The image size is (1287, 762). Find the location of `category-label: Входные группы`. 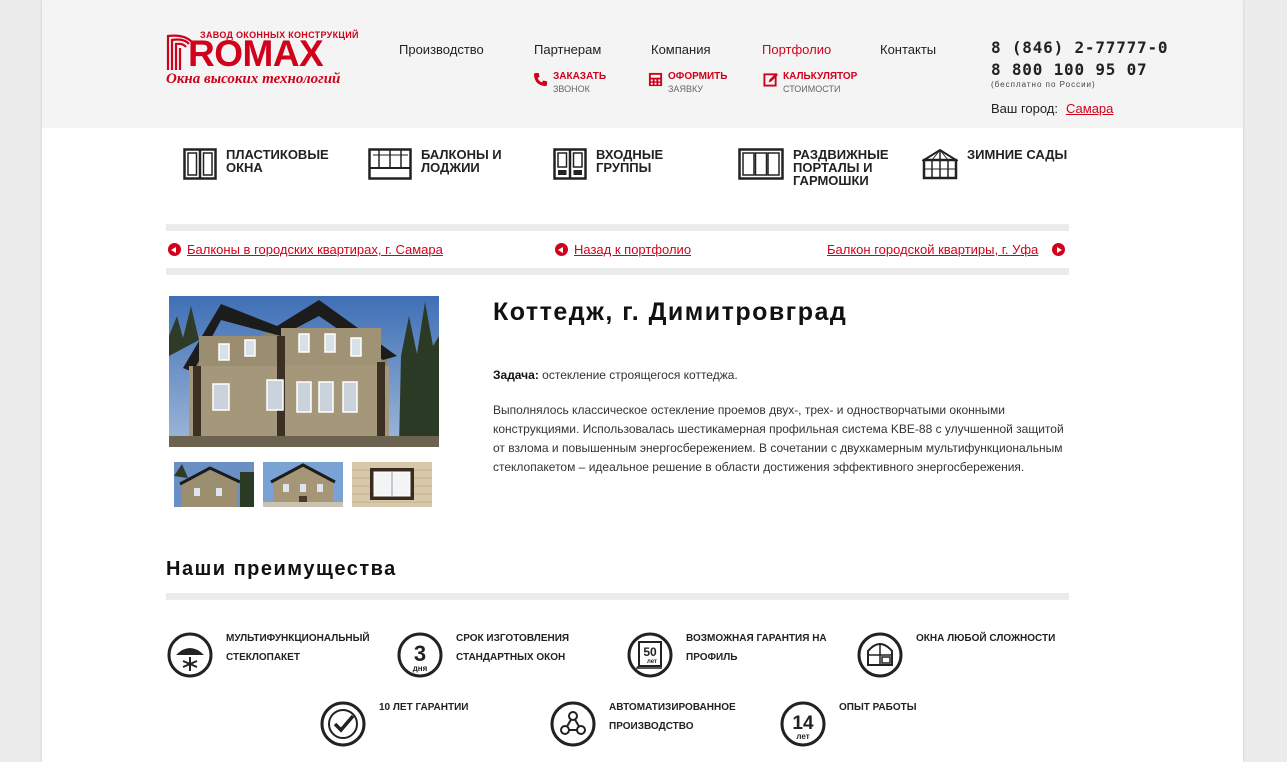

category-label: Входные группы is located at coordinates (630, 161).